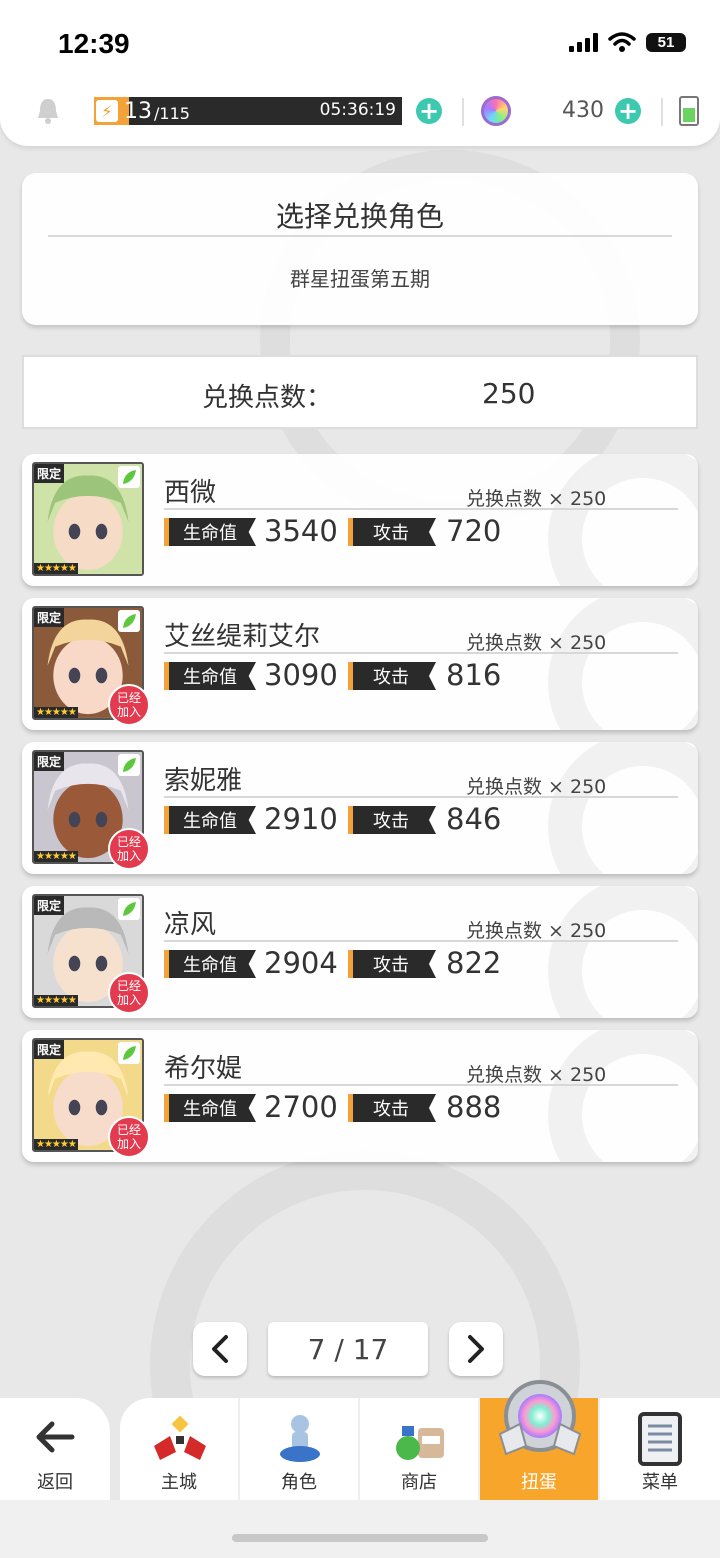 This screenshot has height=1558, width=720. What do you see at coordinates (360, 1529) in the screenshot?
I see `bottom-safe-area` at bounding box center [360, 1529].